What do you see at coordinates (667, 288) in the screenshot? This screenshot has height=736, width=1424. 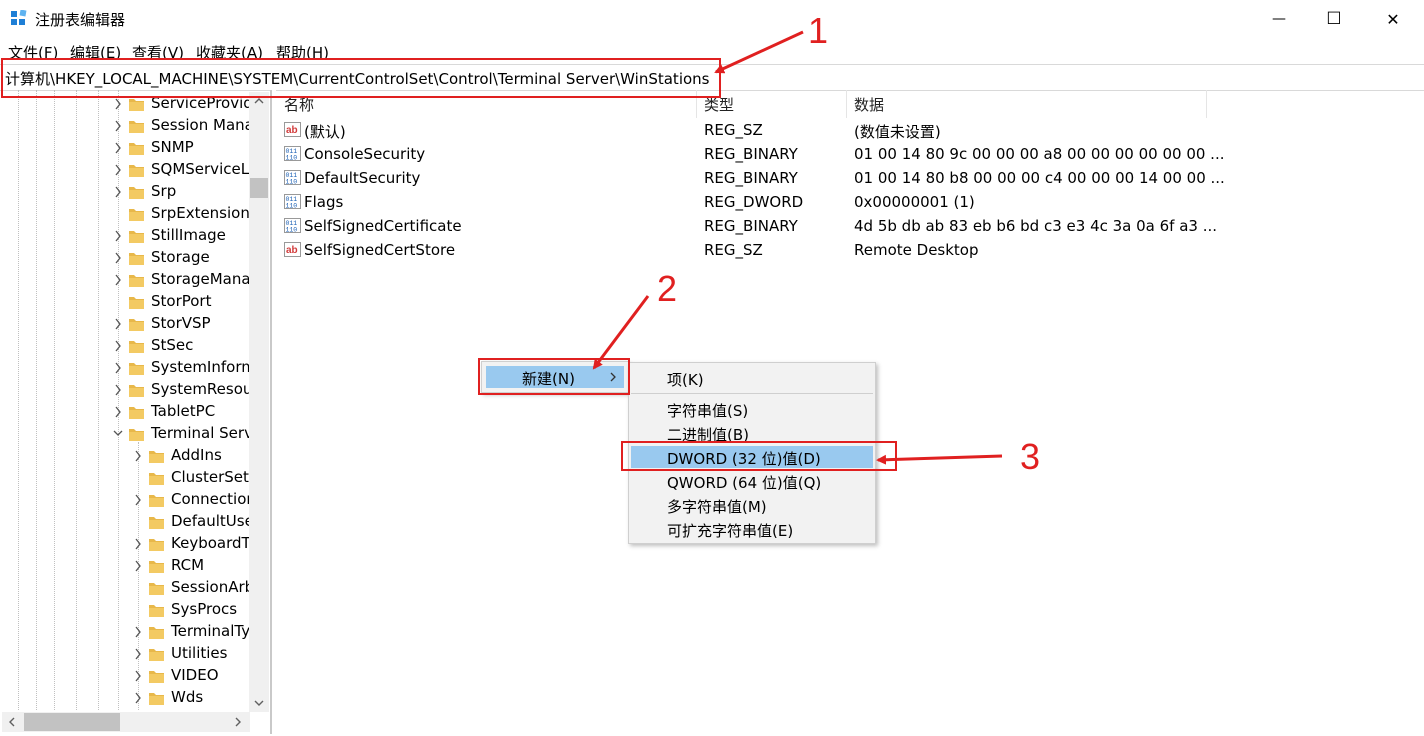 I see `annotation-number-2: 2` at bounding box center [667, 288].